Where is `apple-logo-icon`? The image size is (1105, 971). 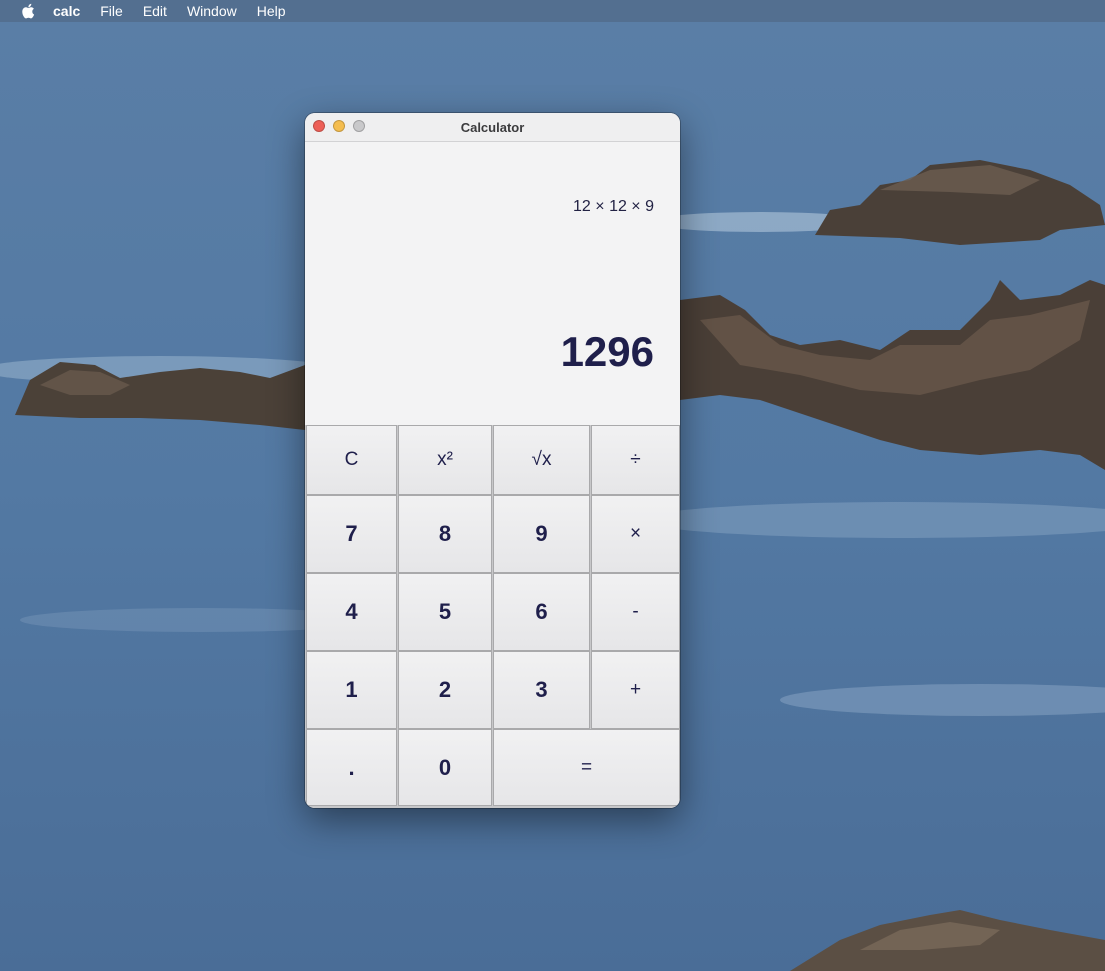
apple-logo-icon is located at coordinates (28, 11).